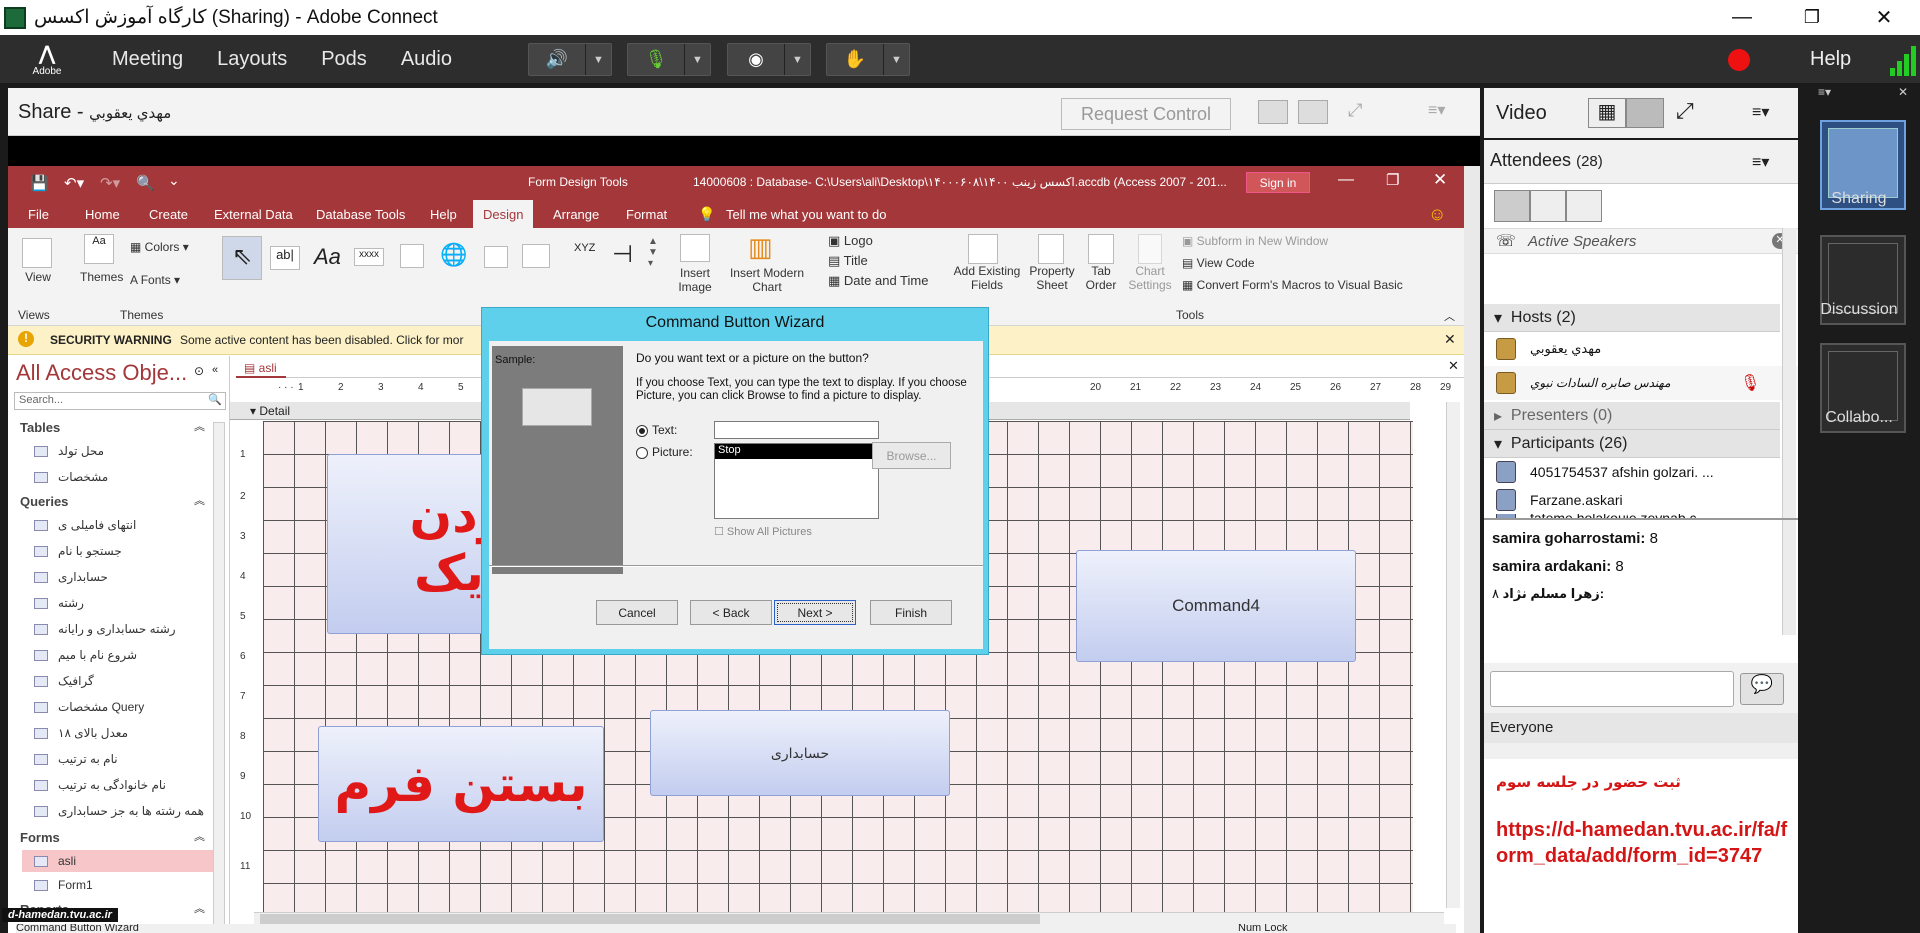  What do you see at coordinates (110, 183) in the screenshot?
I see `redo-icon: ↷▾` at bounding box center [110, 183].